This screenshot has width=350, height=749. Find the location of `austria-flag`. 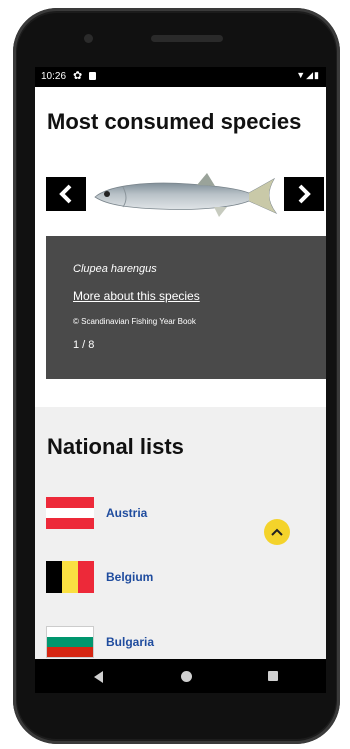

austria-flag is located at coordinates (70, 513).